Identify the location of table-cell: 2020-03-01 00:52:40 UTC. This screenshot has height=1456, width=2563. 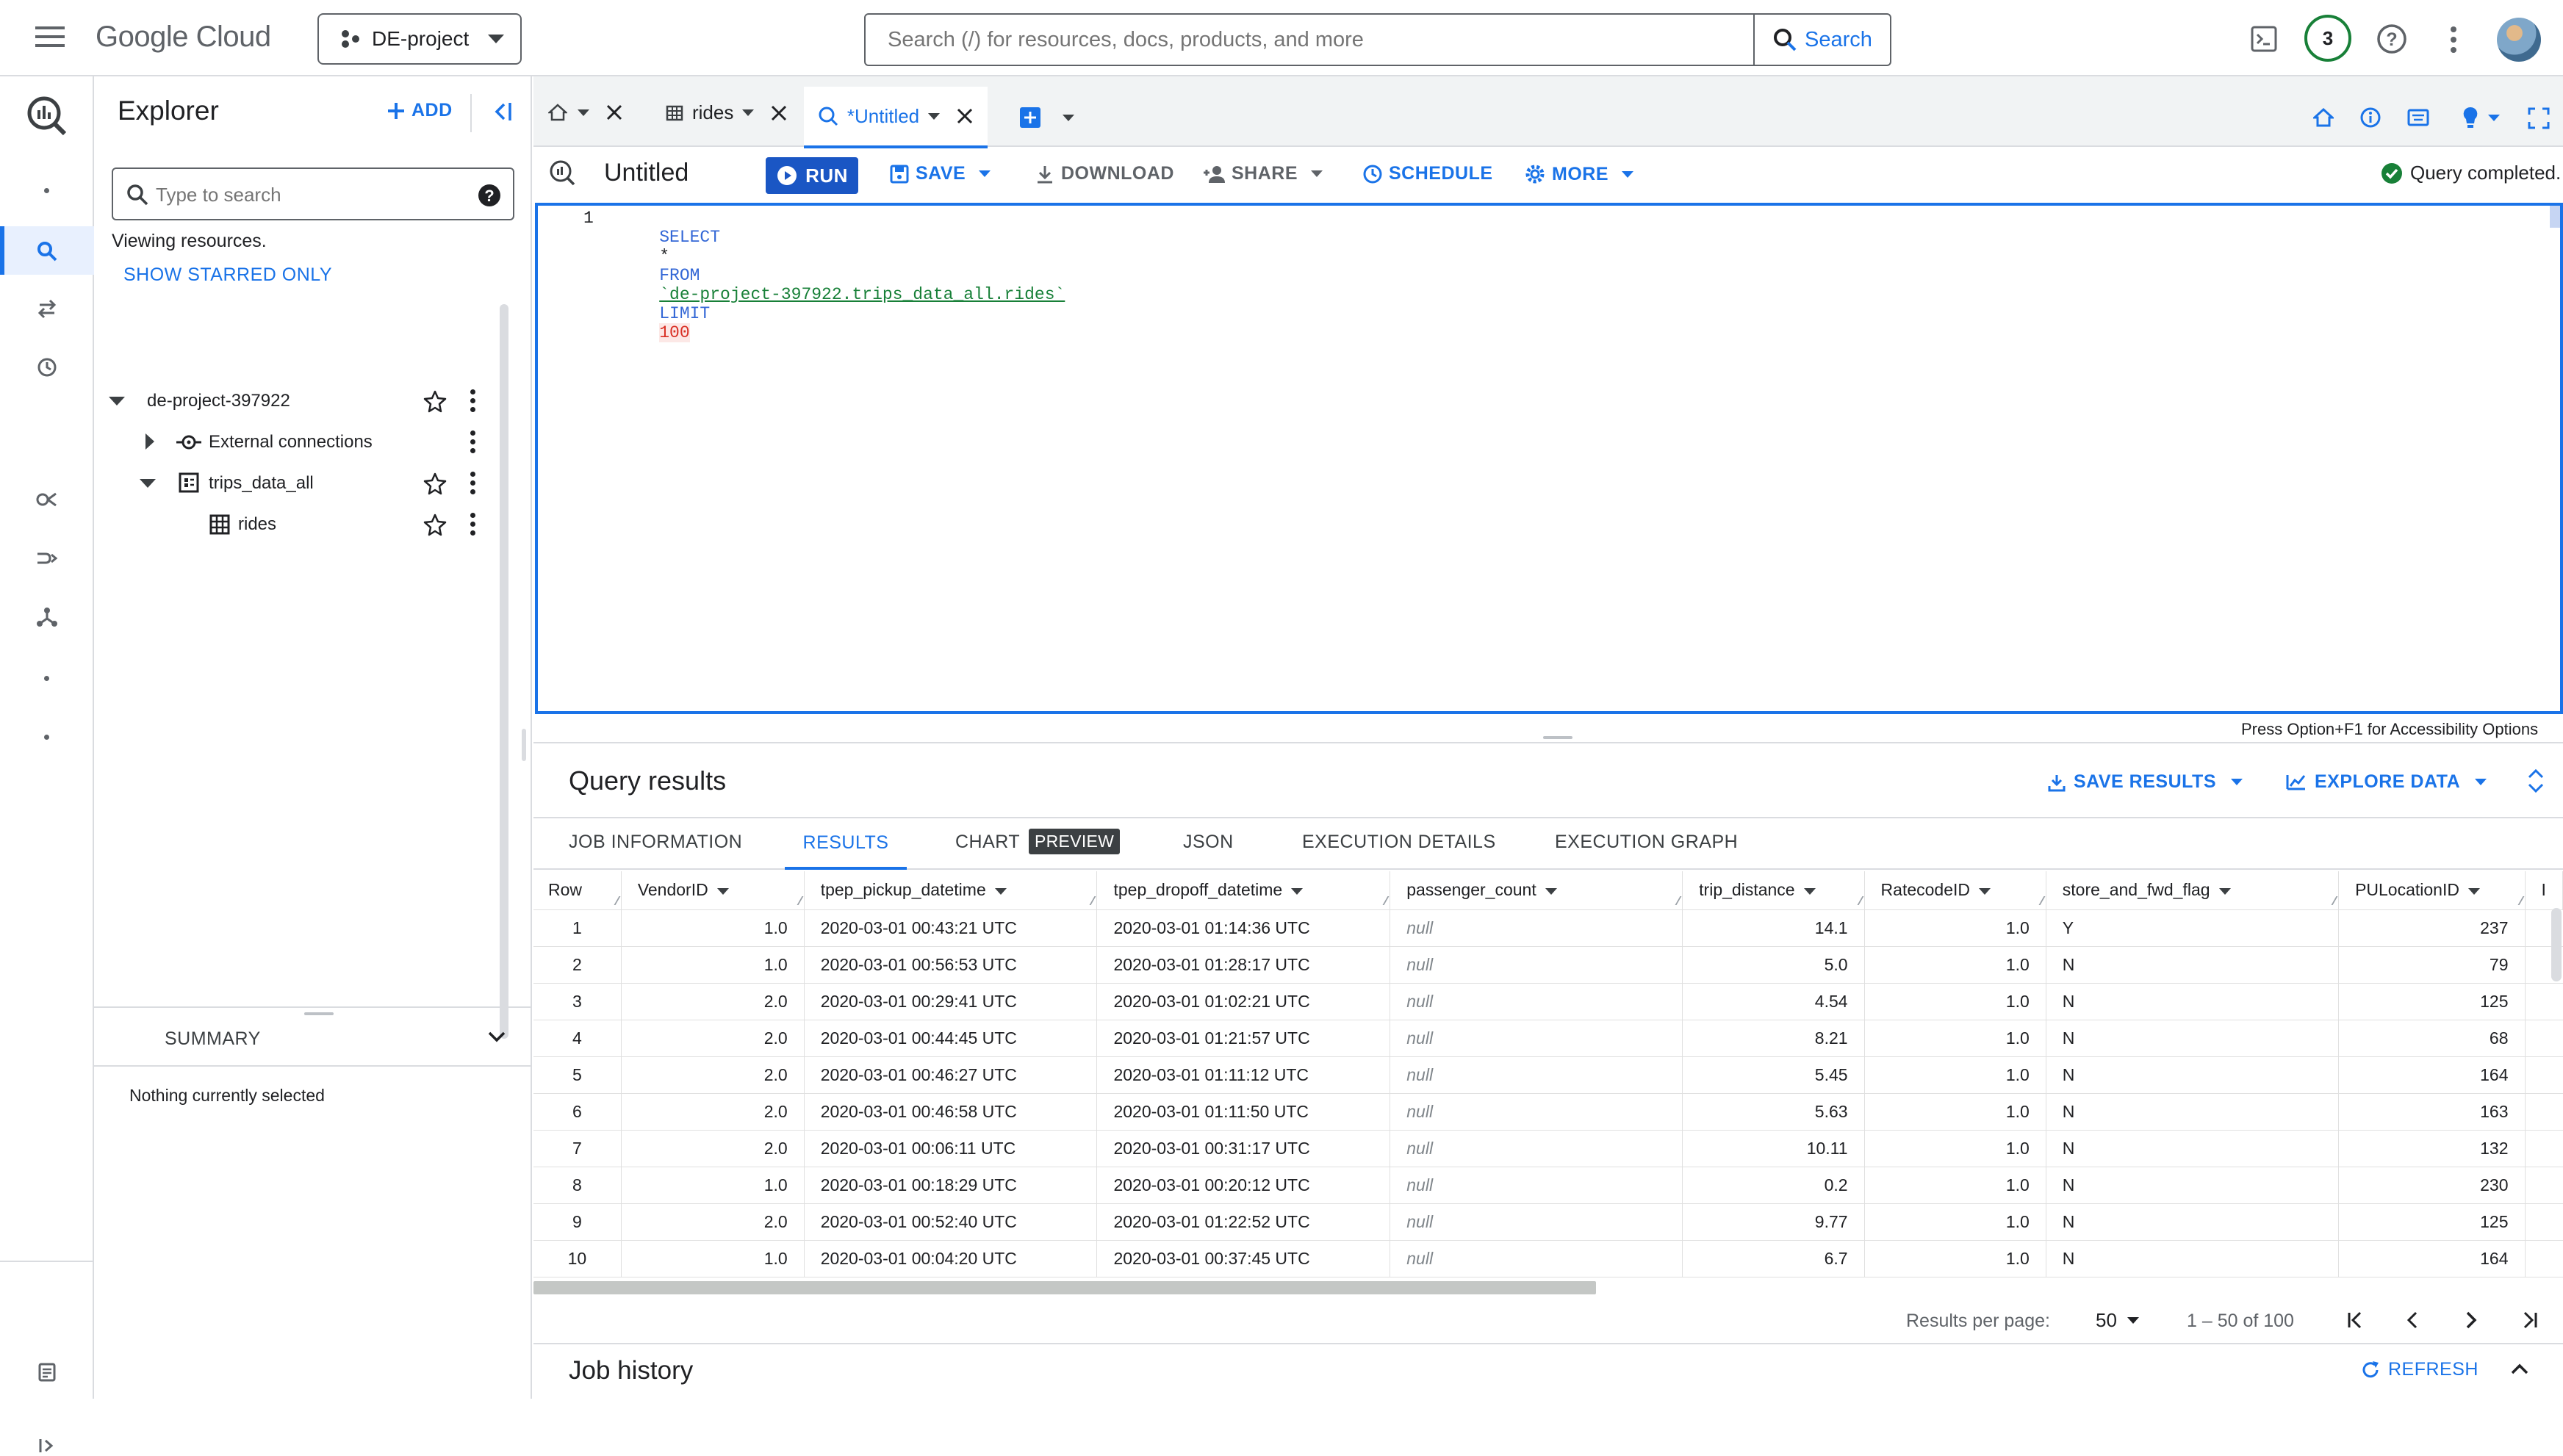
(951, 1222).